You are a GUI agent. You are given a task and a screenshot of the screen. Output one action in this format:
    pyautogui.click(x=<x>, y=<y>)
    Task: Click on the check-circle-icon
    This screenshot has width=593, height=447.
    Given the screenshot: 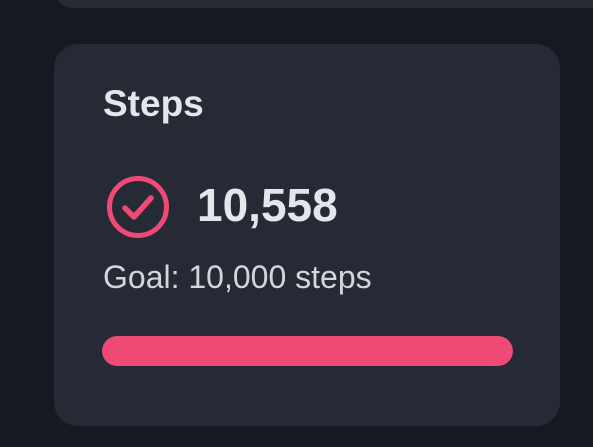 What is the action you would take?
    pyautogui.click(x=138, y=207)
    